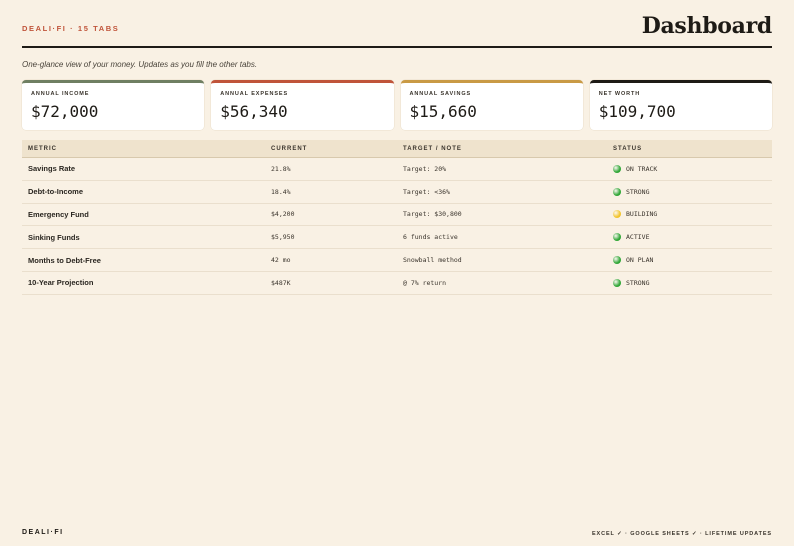 This screenshot has height=546, width=794. I want to click on column-header-status: STATUS, so click(628, 148).